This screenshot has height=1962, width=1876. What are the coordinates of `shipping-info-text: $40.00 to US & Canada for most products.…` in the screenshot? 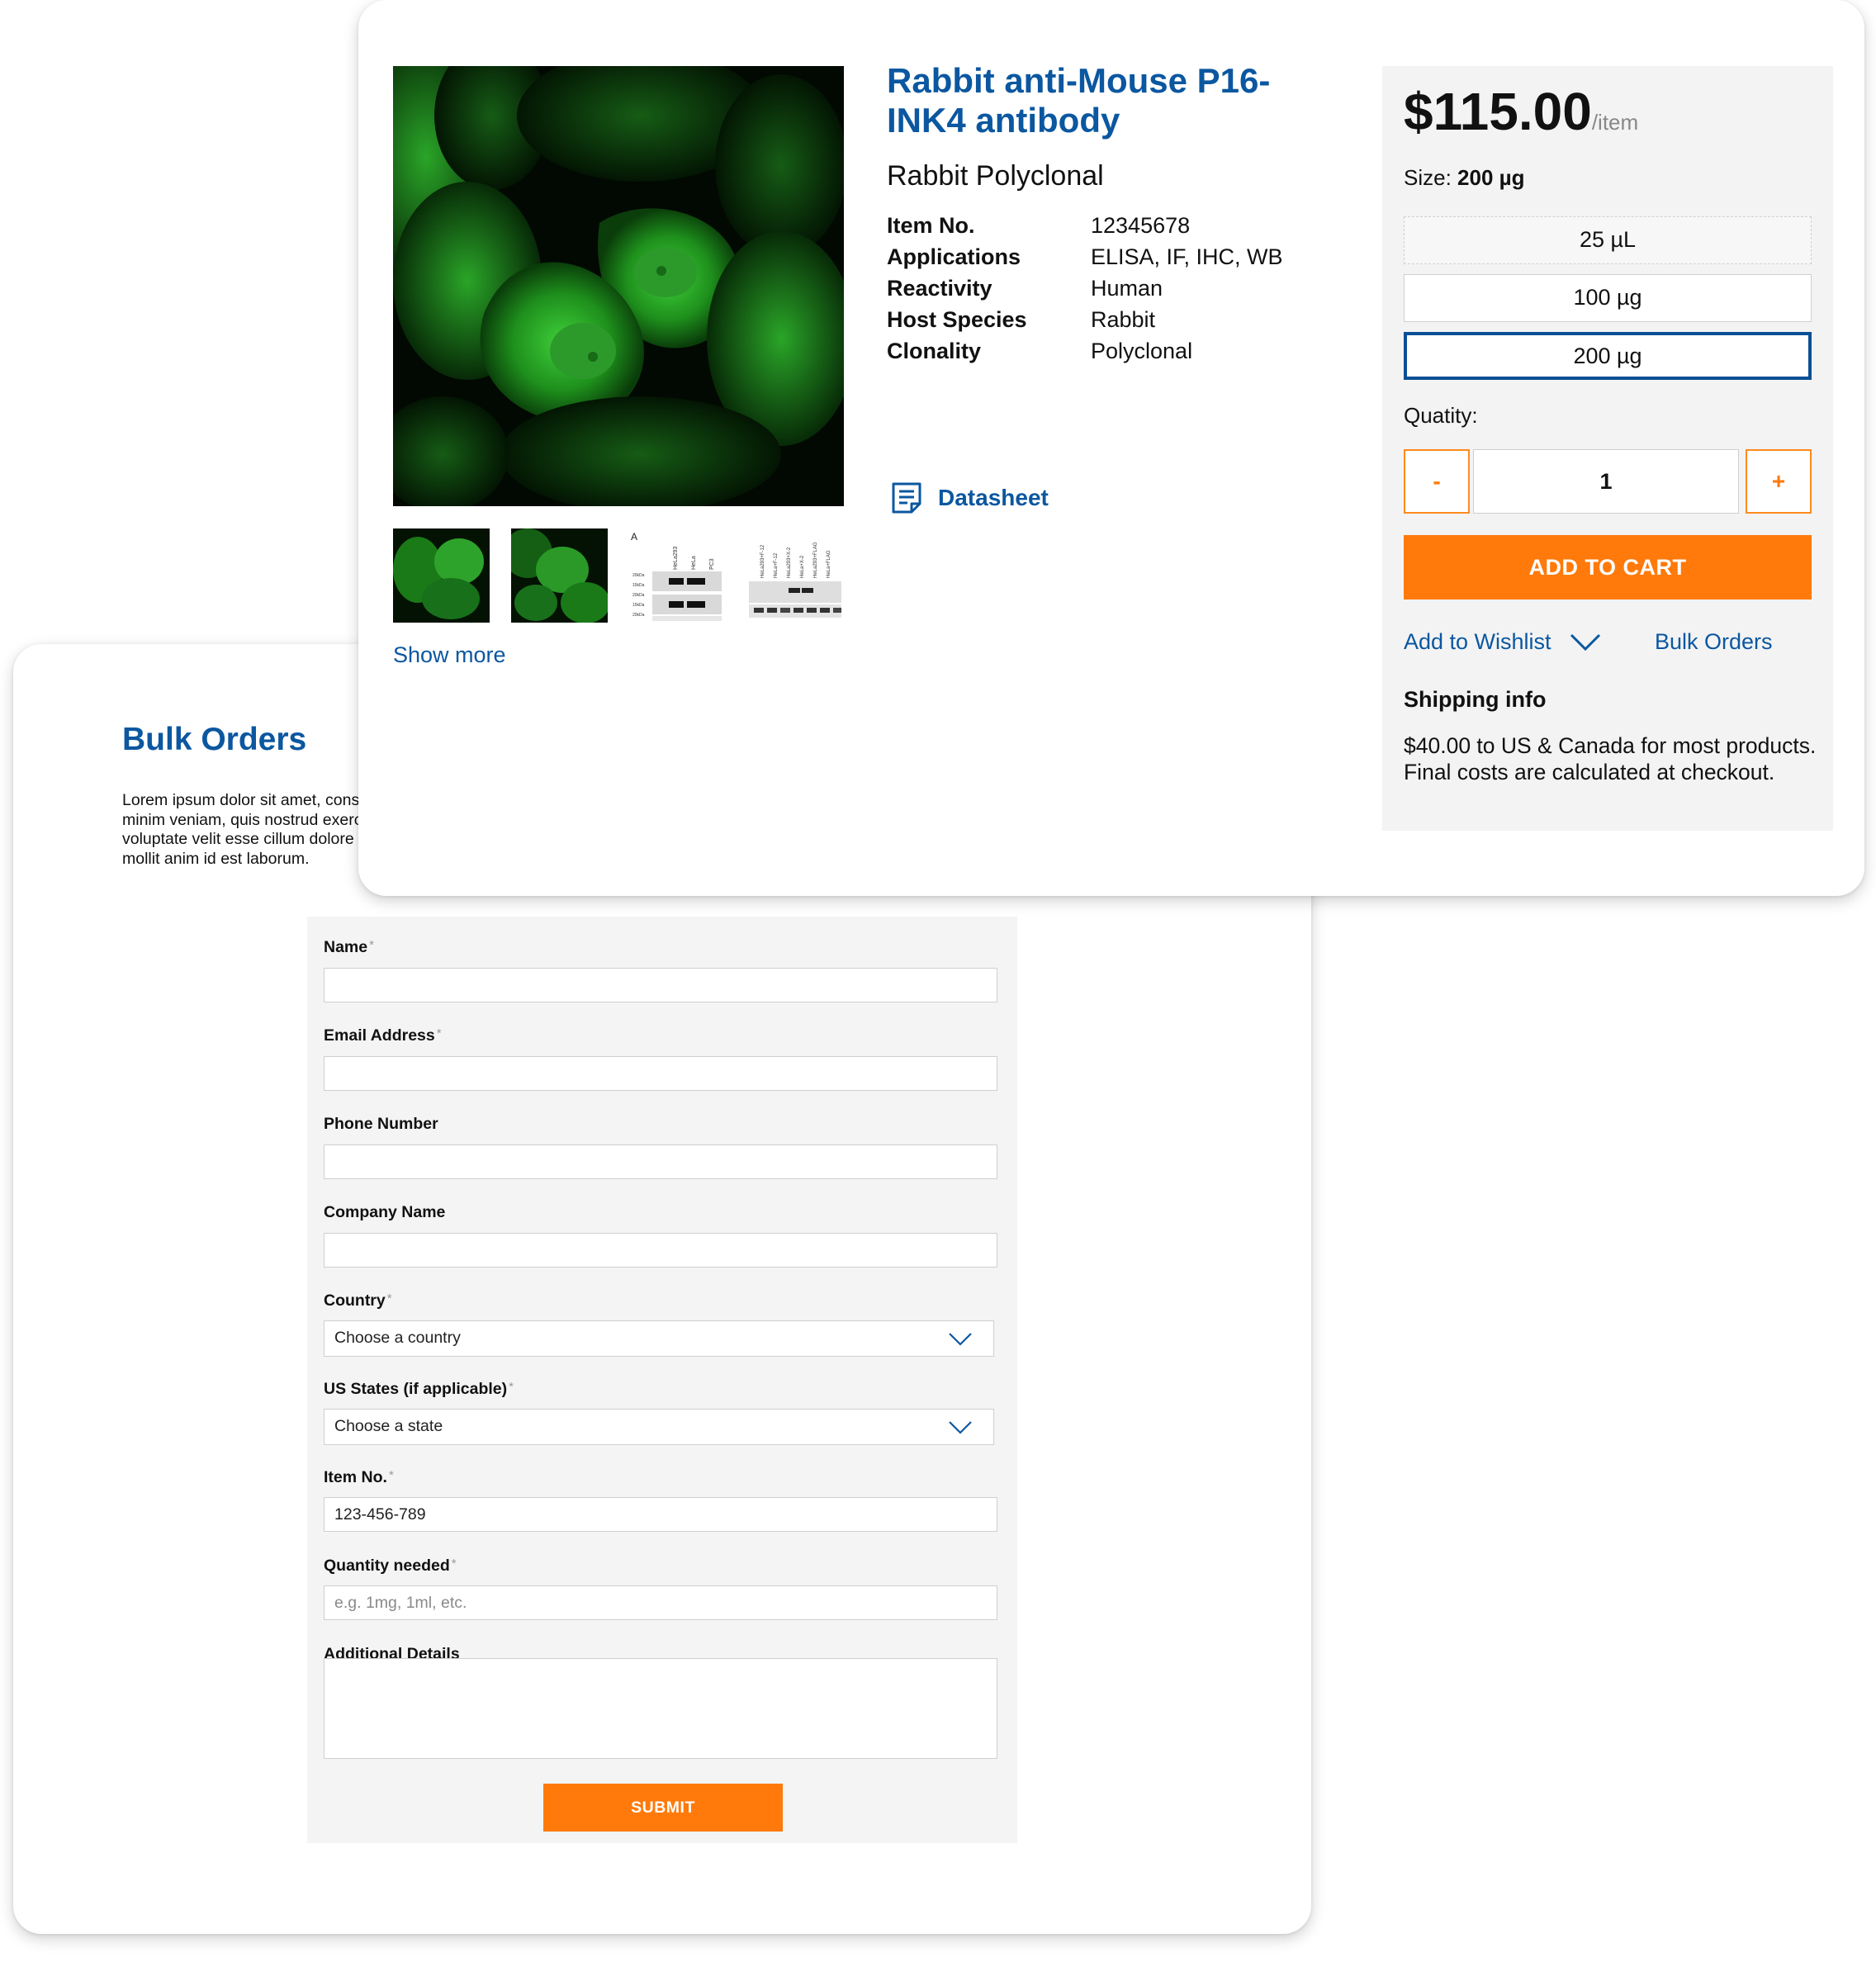 It's located at (1610, 759).